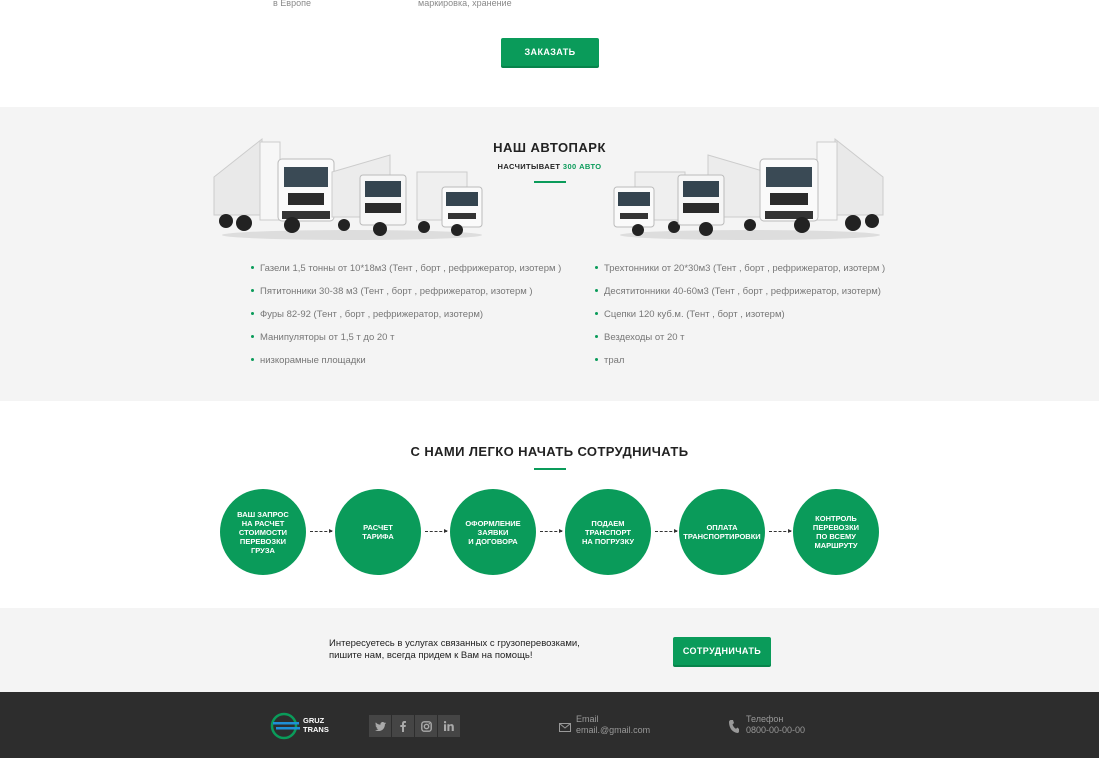 This screenshot has width=1099, height=758. I want to click on list-item: Вездеходы от 20 т, so click(740, 343).